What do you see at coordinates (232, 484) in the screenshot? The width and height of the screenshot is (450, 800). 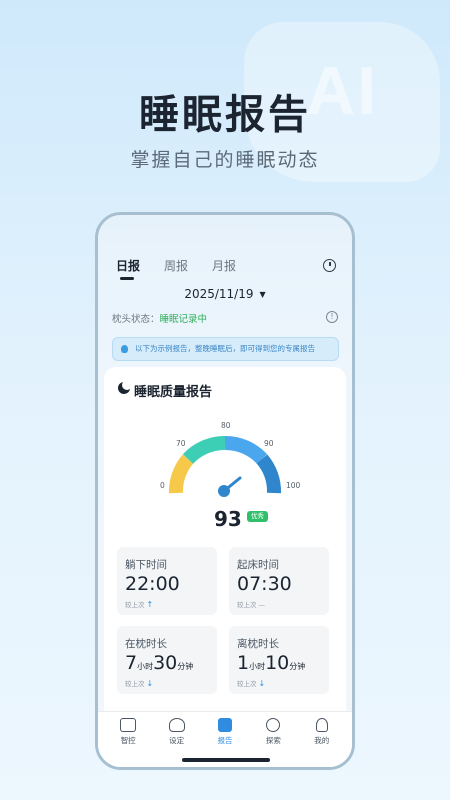 I see `gauge-needle` at bounding box center [232, 484].